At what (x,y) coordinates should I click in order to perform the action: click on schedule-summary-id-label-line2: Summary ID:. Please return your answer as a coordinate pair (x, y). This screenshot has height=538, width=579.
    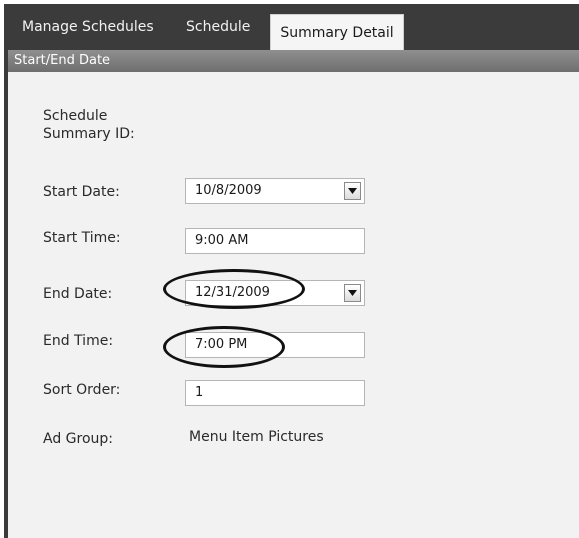
    Looking at the image, I should click on (89, 134).